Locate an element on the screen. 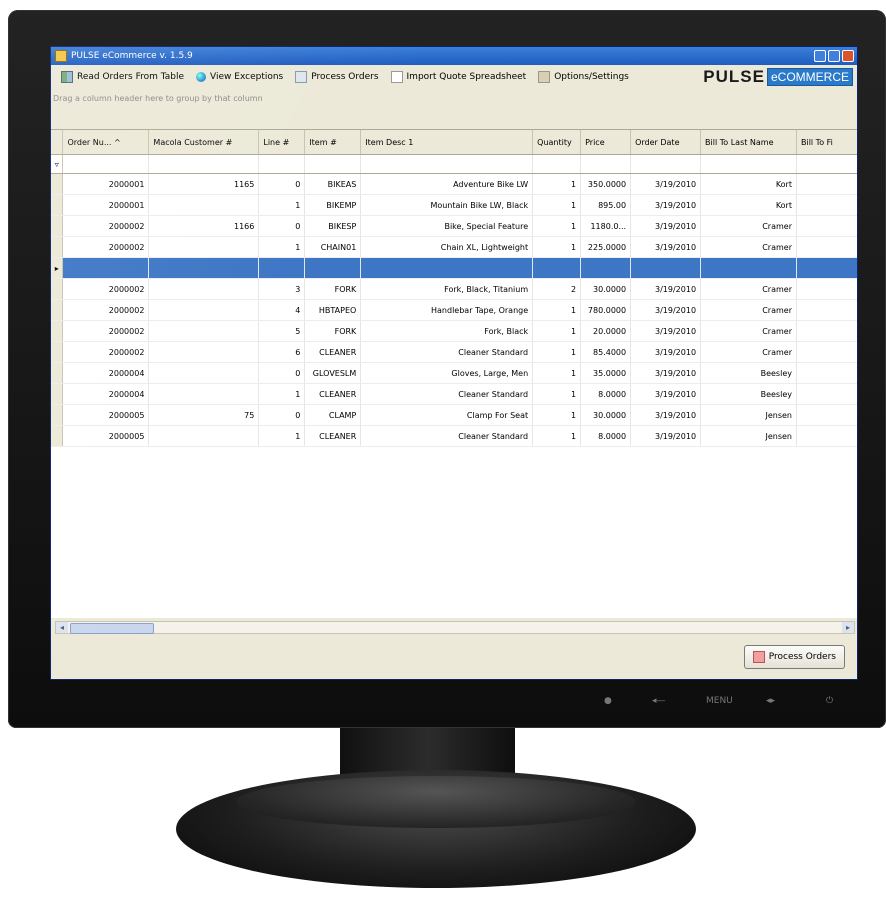 The width and height of the screenshot is (886, 909). table-cell: Clamp For Seat is located at coordinates (447, 415).